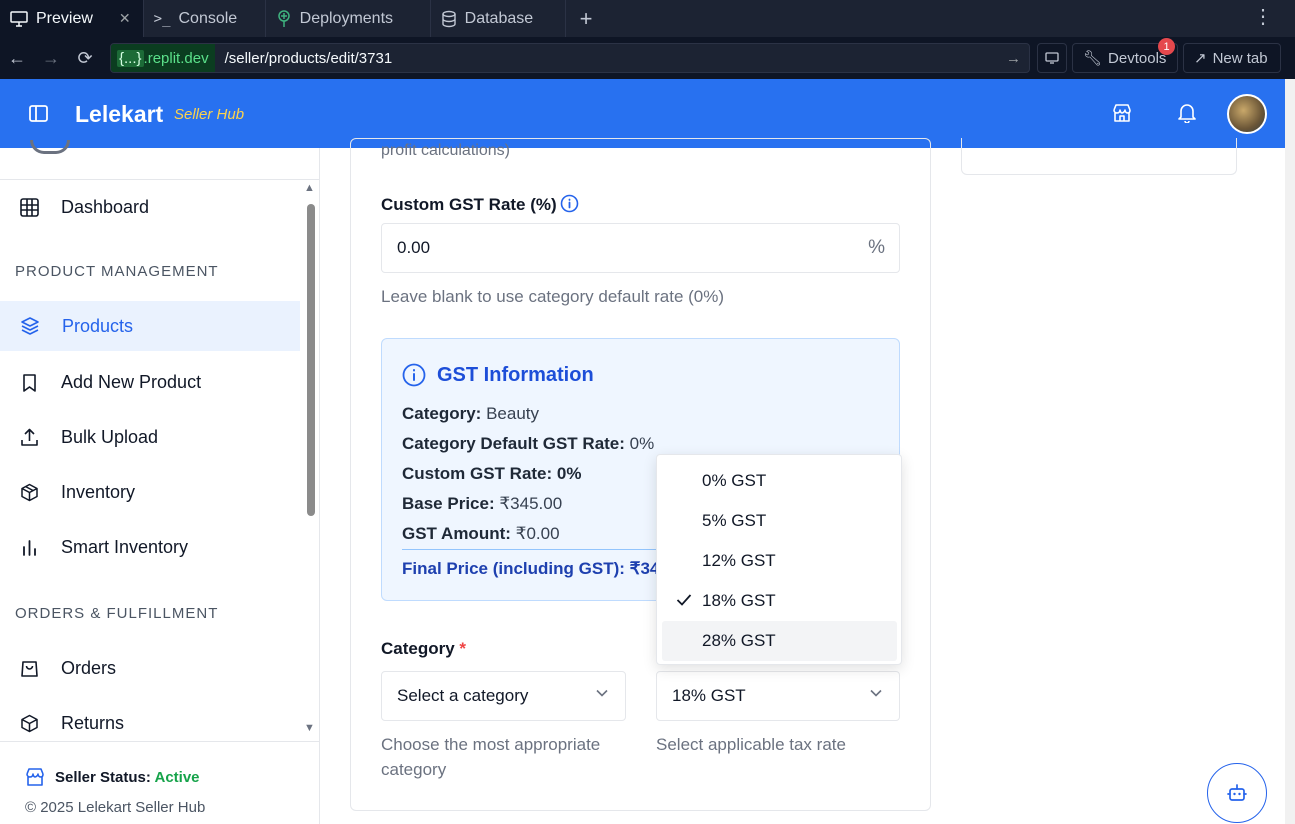  Describe the element at coordinates (414, 247) in the screenshot. I see `custom-gst-value: 0.00` at that location.